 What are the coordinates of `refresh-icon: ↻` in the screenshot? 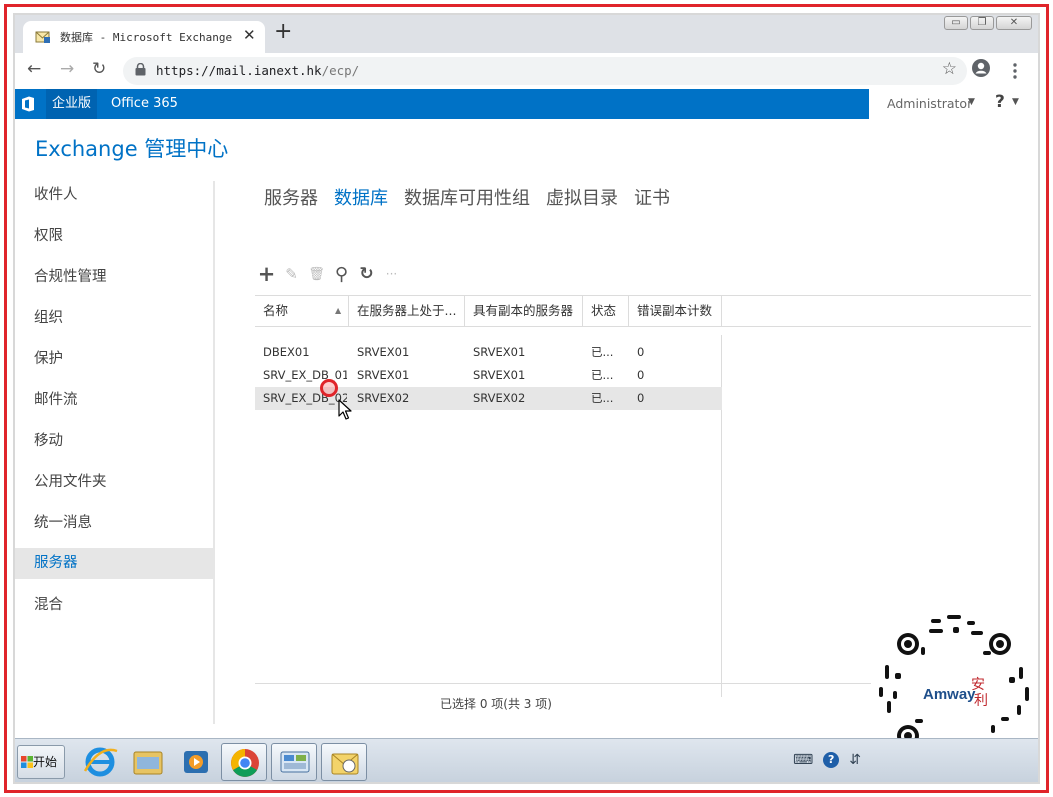 It's located at (366, 274).